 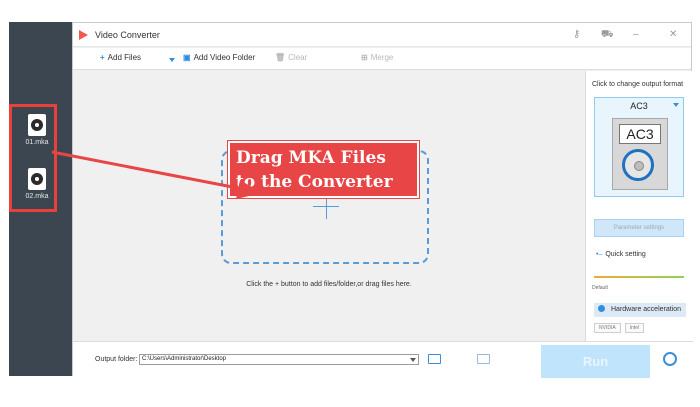 What do you see at coordinates (279, 359) in the screenshot?
I see `output-folder-field: C:\Users\Administrator\Desktop` at bounding box center [279, 359].